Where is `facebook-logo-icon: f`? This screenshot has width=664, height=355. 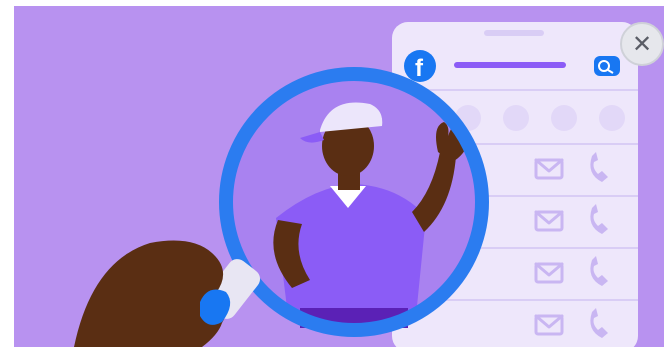 facebook-logo-icon: f is located at coordinates (420, 66).